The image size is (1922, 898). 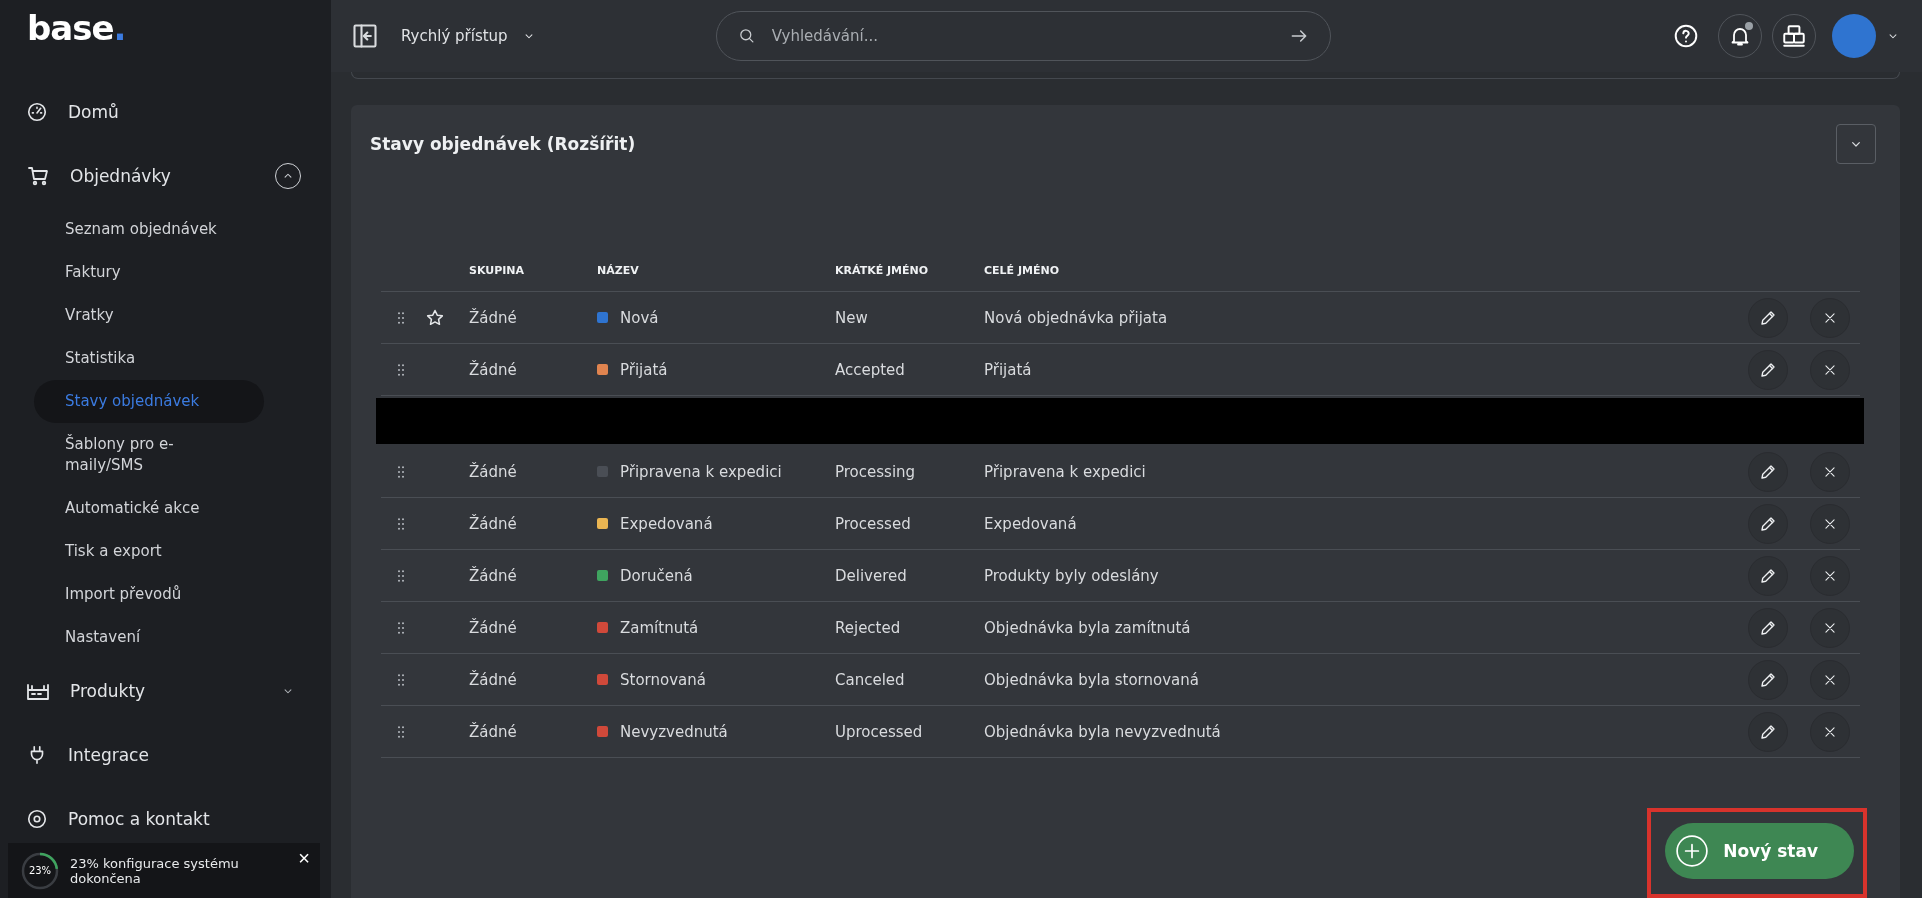 What do you see at coordinates (468, 36) in the screenshot?
I see `quick-access-dropdown: Rychlý přístup` at bounding box center [468, 36].